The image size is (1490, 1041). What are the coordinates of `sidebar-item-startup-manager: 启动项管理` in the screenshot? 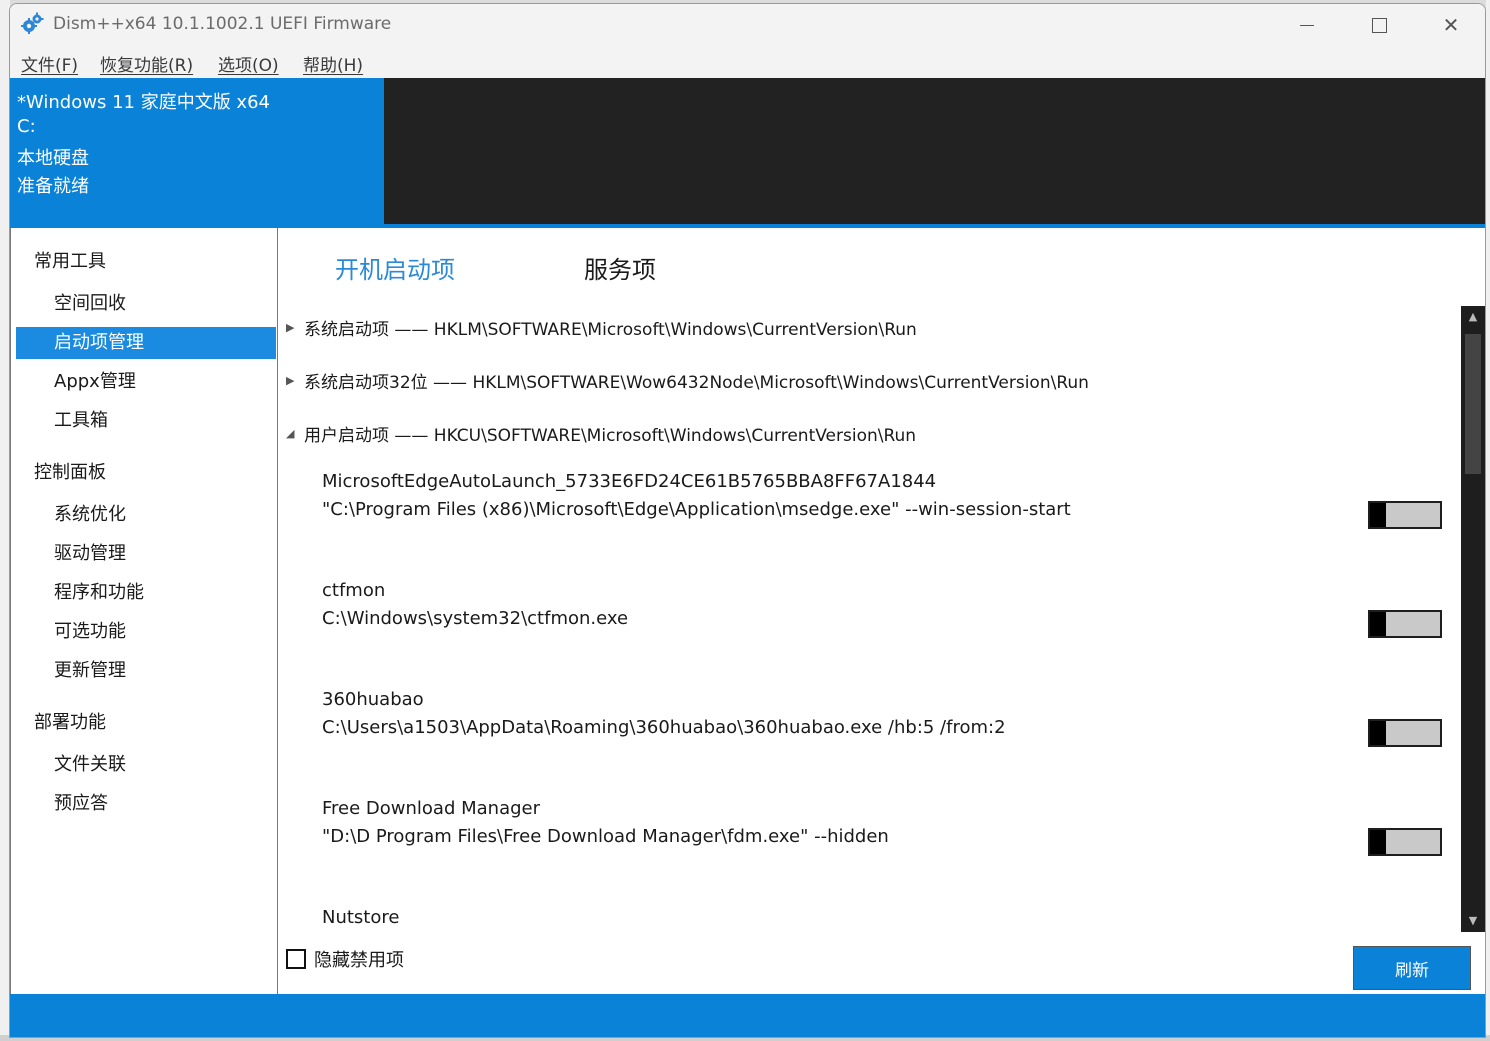 It's located at (146, 343).